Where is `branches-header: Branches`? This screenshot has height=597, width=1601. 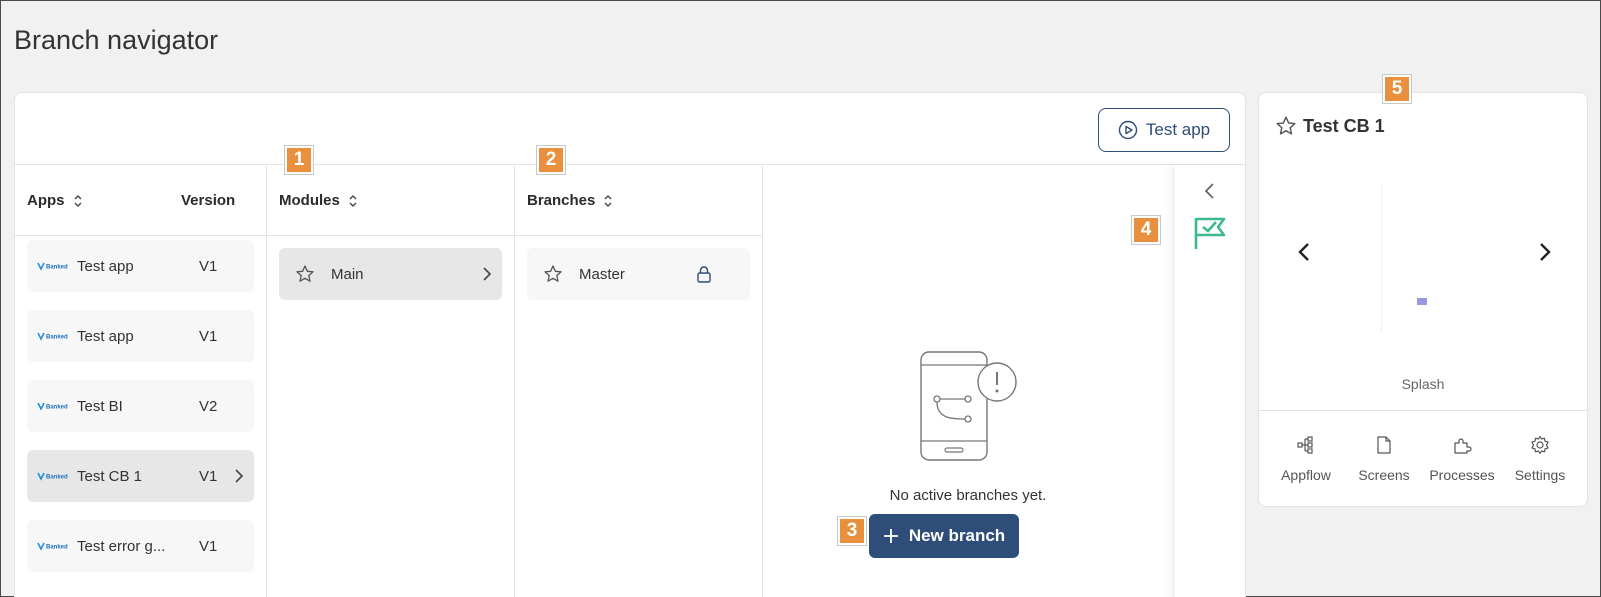 branches-header: Branches is located at coordinates (638, 201).